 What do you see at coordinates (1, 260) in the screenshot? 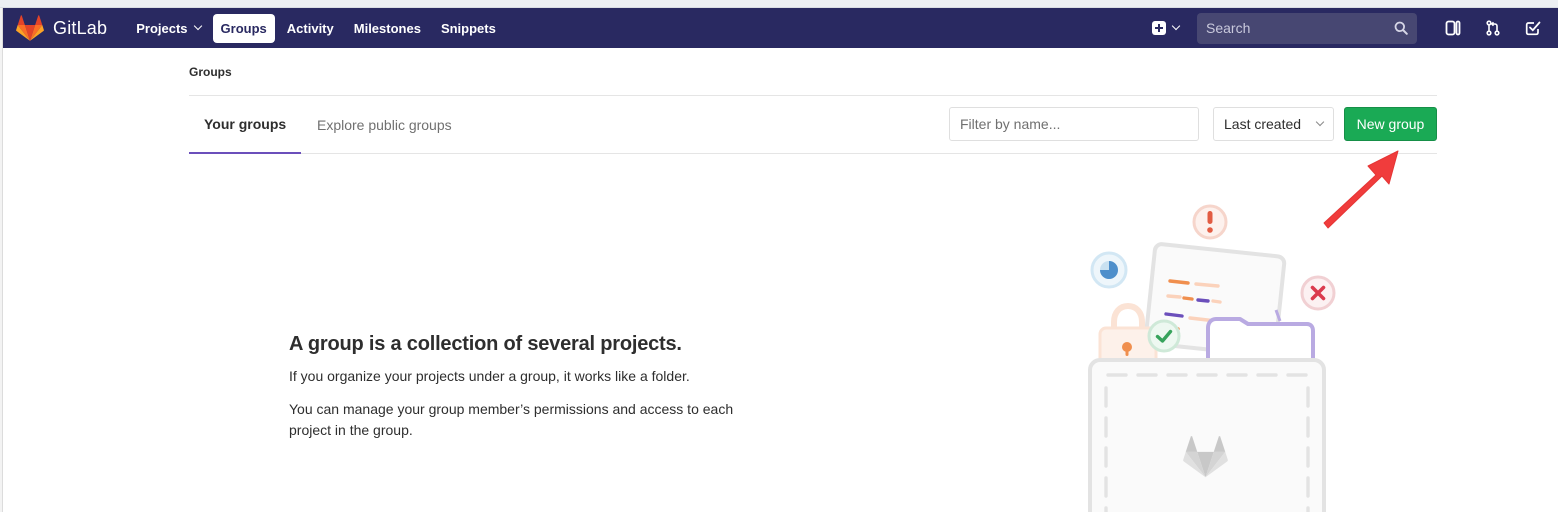
I see `browser-left-edge` at bounding box center [1, 260].